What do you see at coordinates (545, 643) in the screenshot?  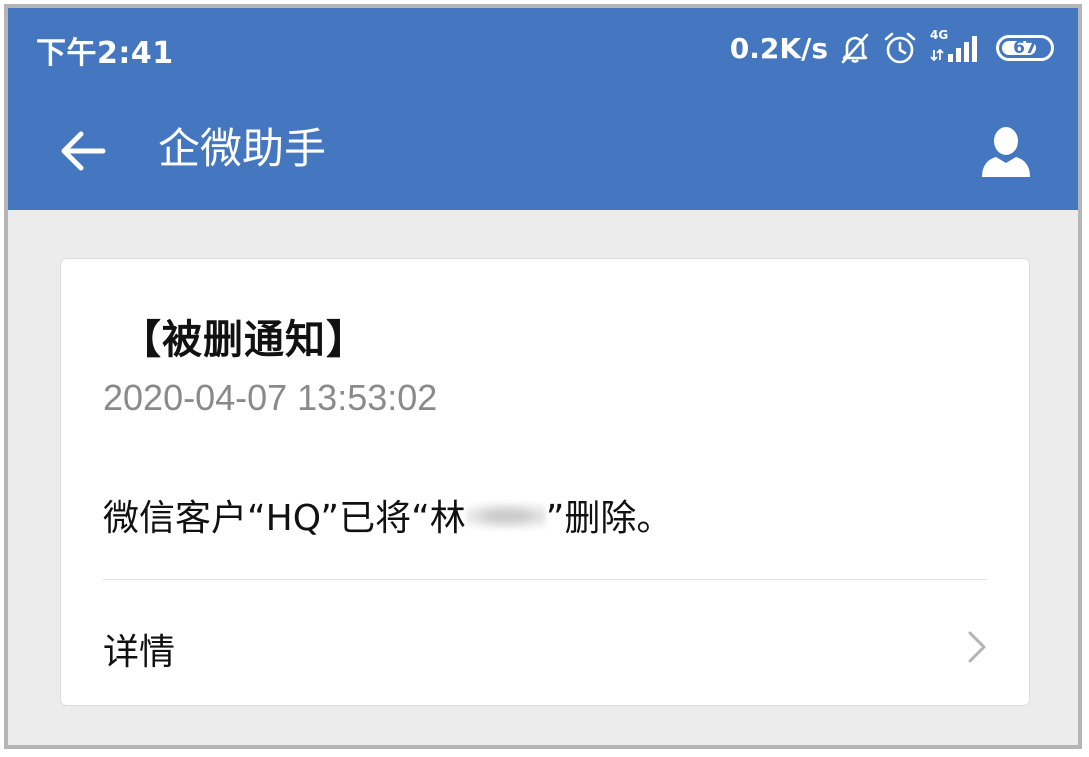 I see `details-row: 详情` at bounding box center [545, 643].